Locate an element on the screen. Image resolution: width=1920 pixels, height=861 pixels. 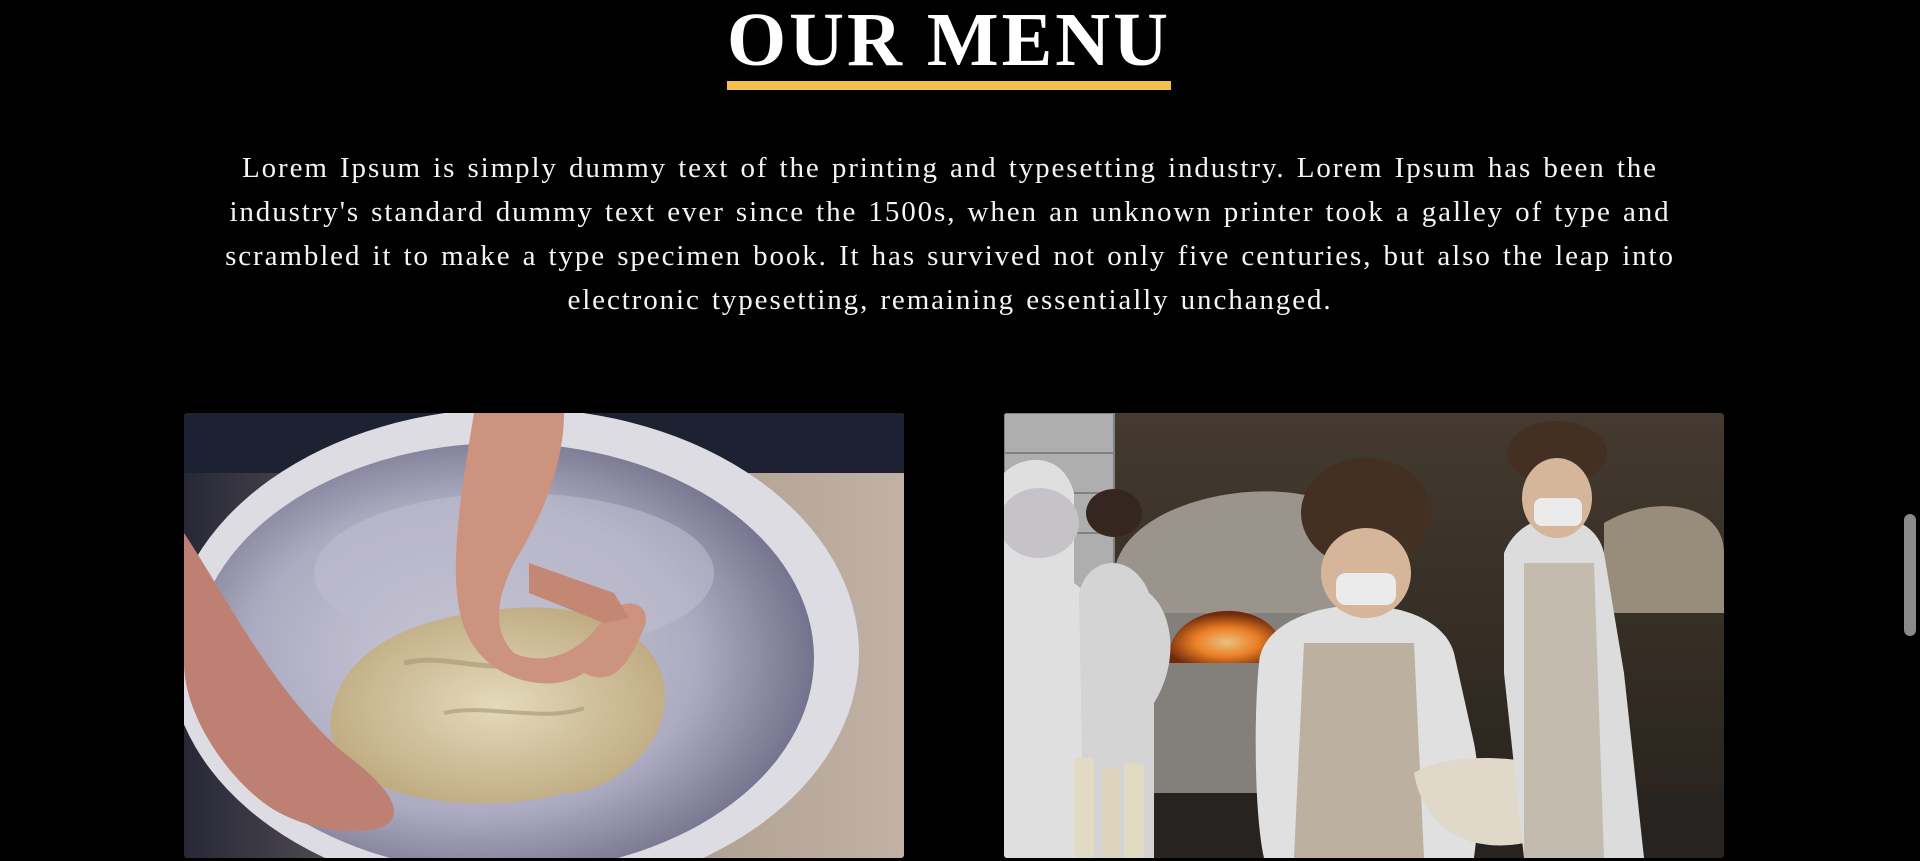
page-scrollbar is located at coordinates (1909, 430).